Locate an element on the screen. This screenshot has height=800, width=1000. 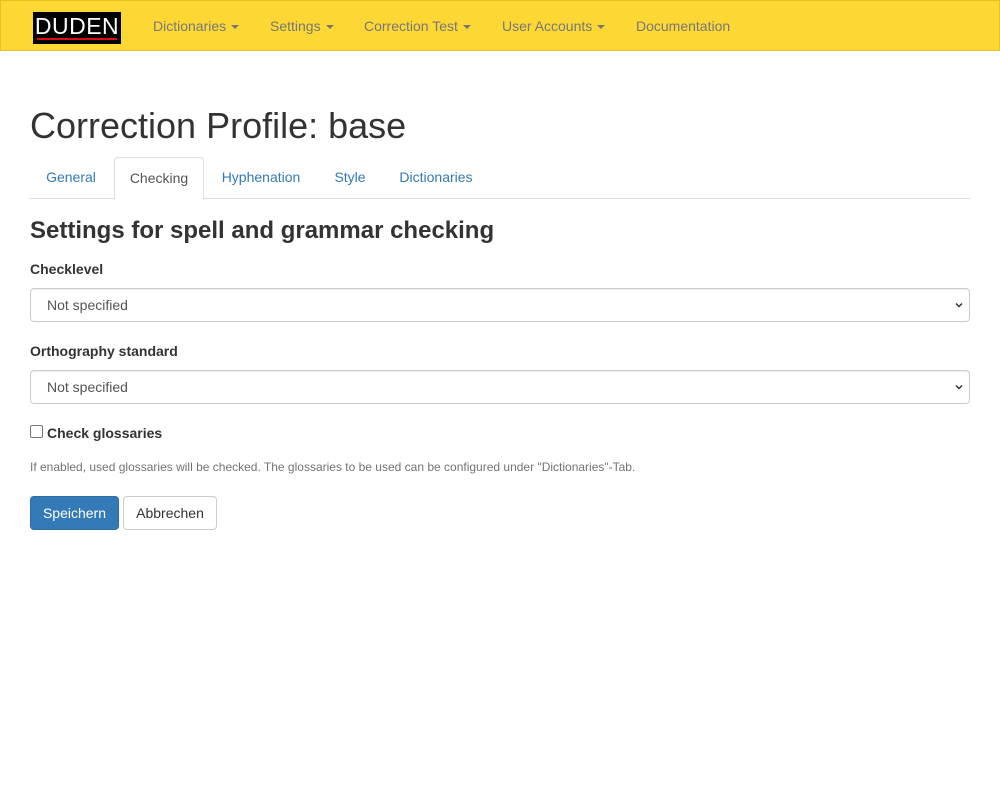
logo-underline is located at coordinates (77, 39).